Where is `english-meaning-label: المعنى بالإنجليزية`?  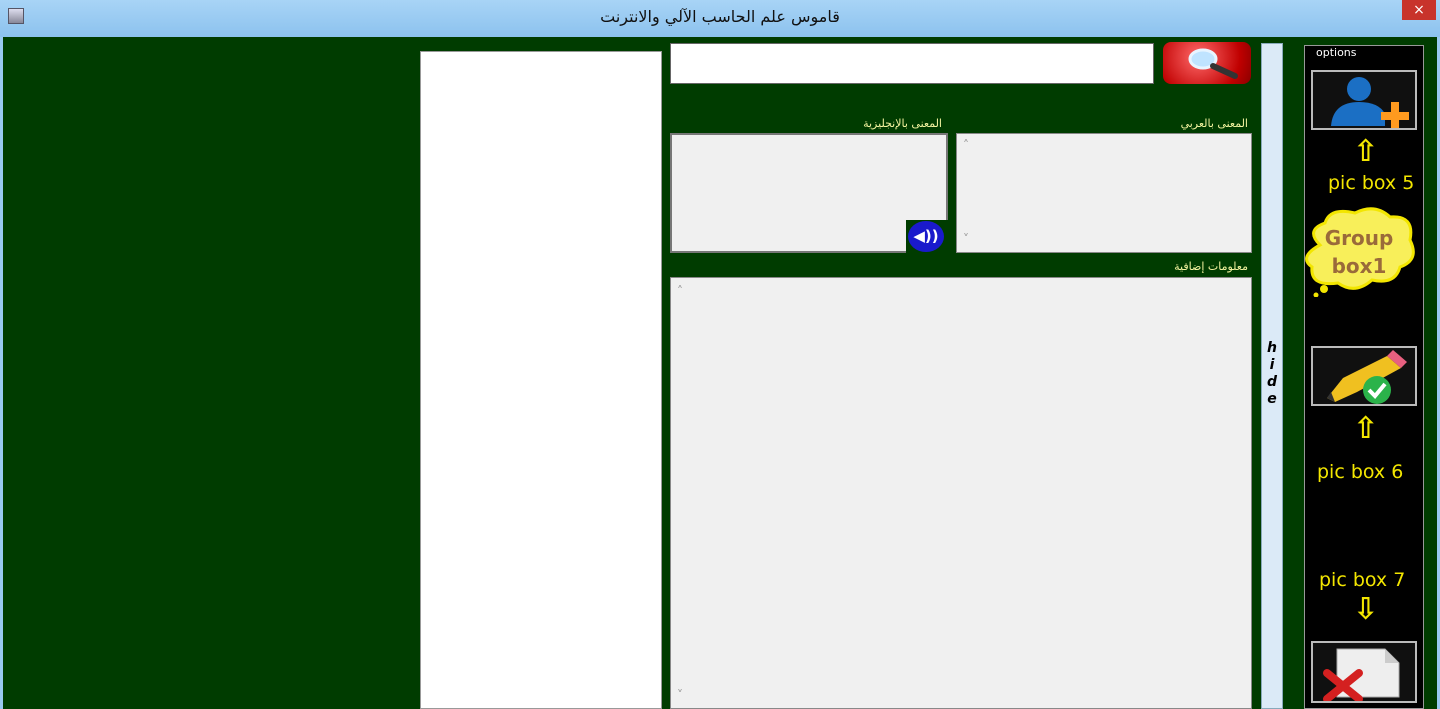
english-meaning-label: المعنى بالإنجليزية is located at coordinates (902, 123).